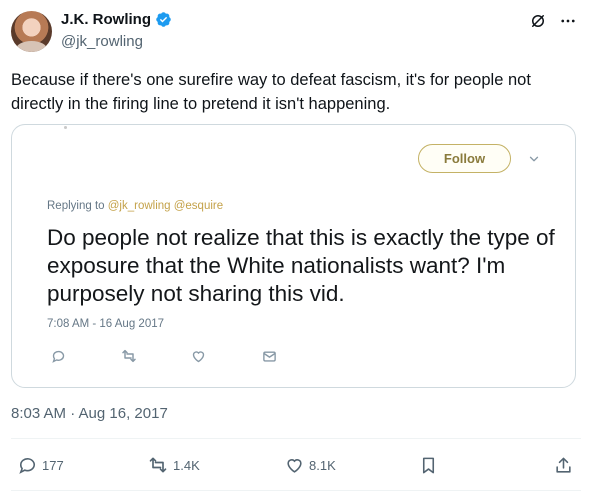  Describe the element at coordinates (129, 356) in the screenshot. I see `retweet-icon` at that location.